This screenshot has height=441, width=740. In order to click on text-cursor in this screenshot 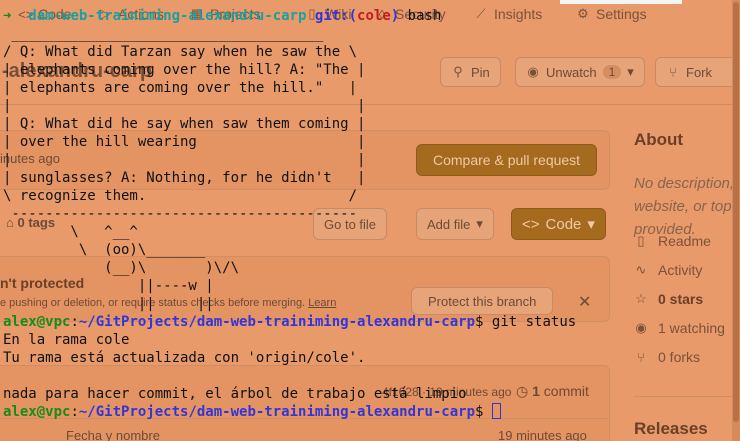, I will do `click(496, 411)`.